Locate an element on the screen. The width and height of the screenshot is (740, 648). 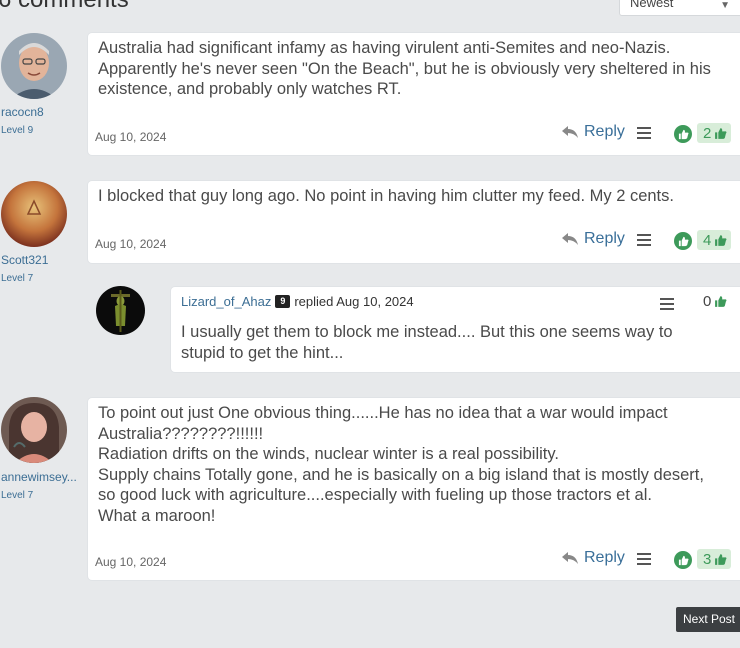
user-name: Scott321 is located at coordinates (24, 260).